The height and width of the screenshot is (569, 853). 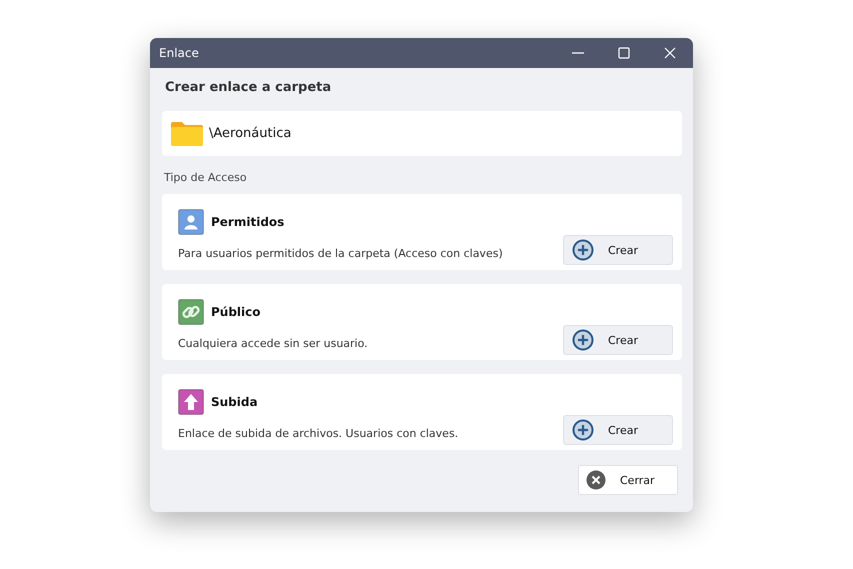 I want to click on section-label: Tipo de Acceso, so click(x=206, y=178).